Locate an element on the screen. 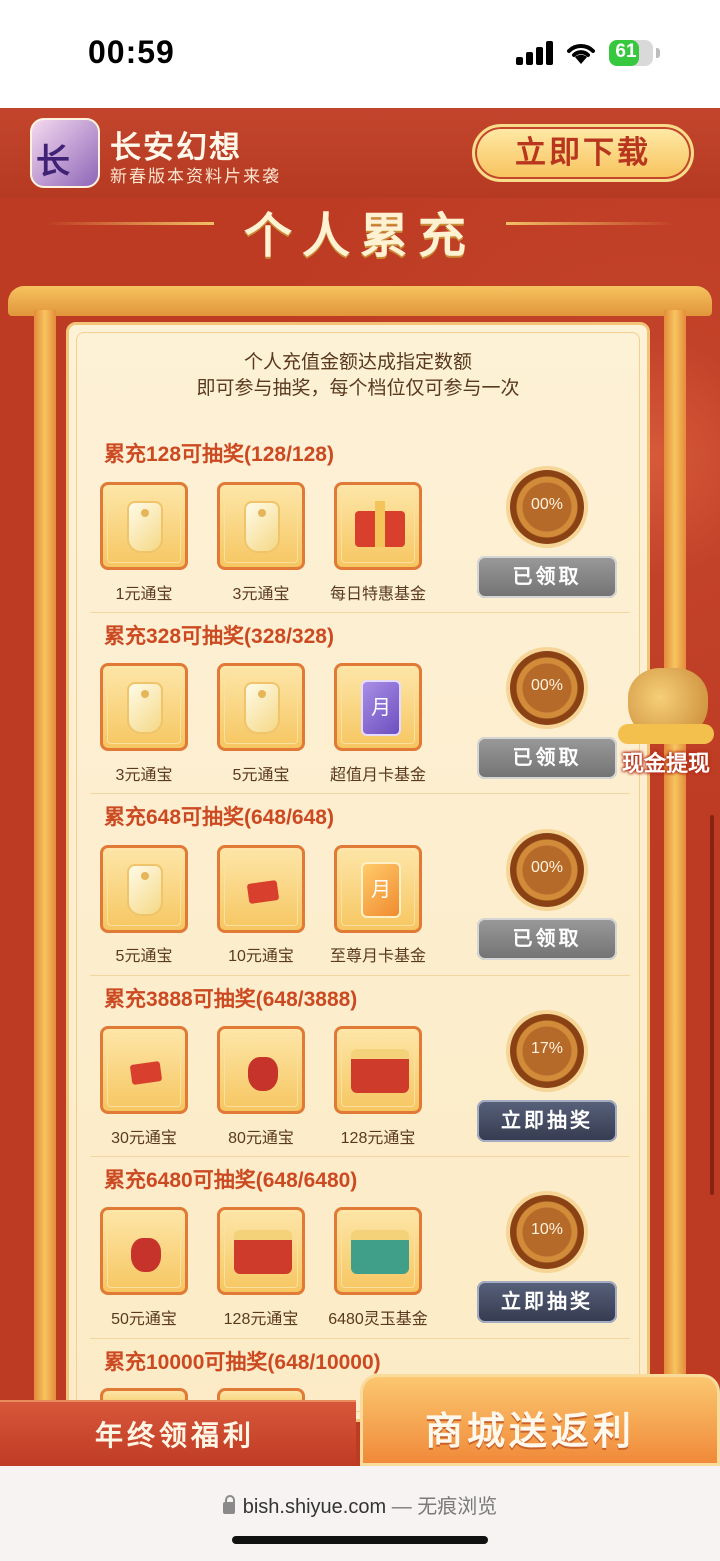  section-title: 个人累充 is located at coordinates (359, 236).